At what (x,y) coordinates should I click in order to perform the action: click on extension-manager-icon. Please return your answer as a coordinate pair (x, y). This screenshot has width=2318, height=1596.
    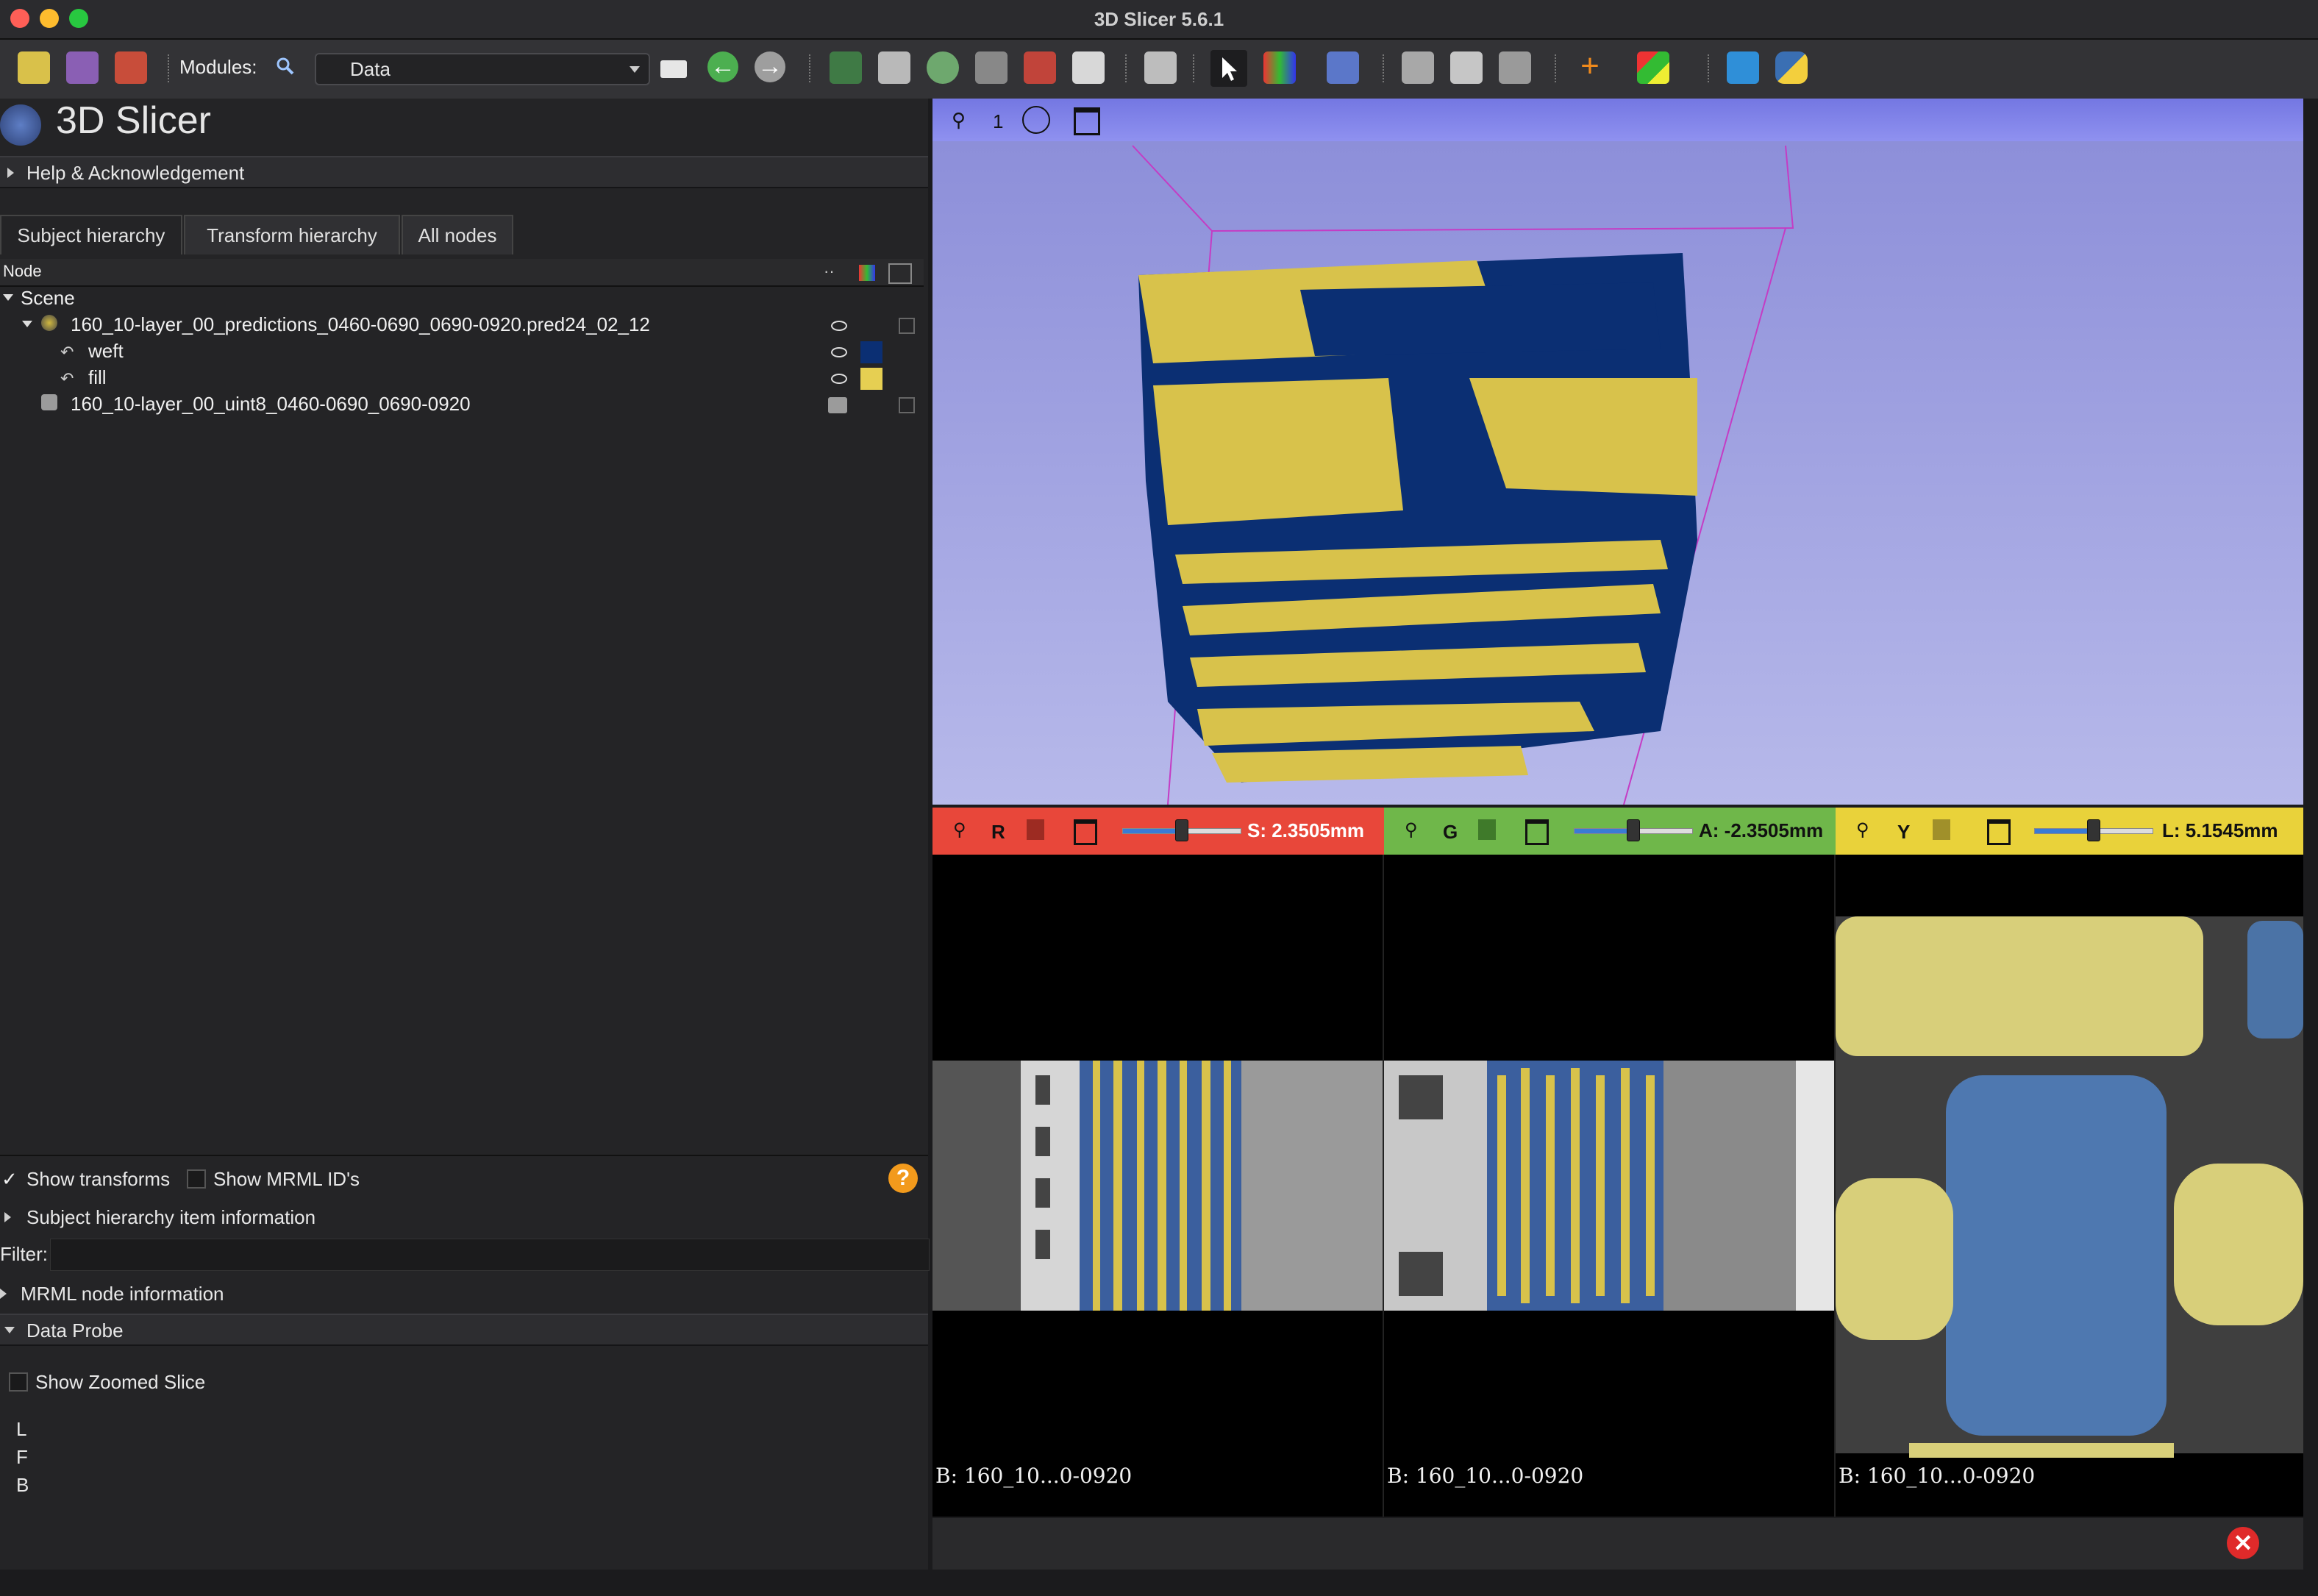
    Looking at the image, I should click on (1743, 67).